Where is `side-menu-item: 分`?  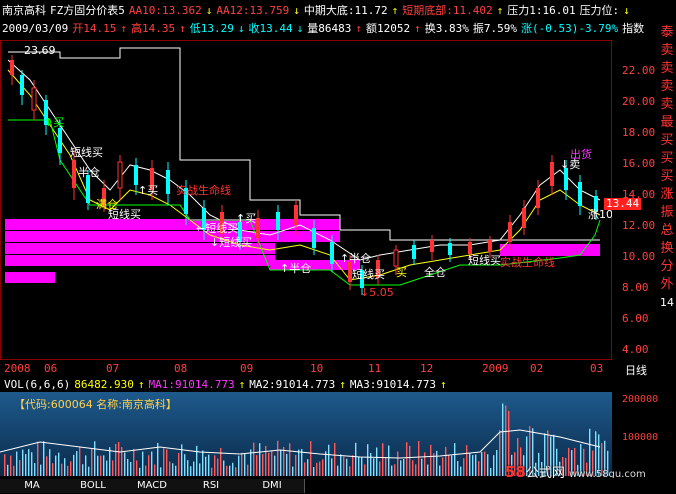
side-menu-item: 分 is located at coordinates (667, 267).